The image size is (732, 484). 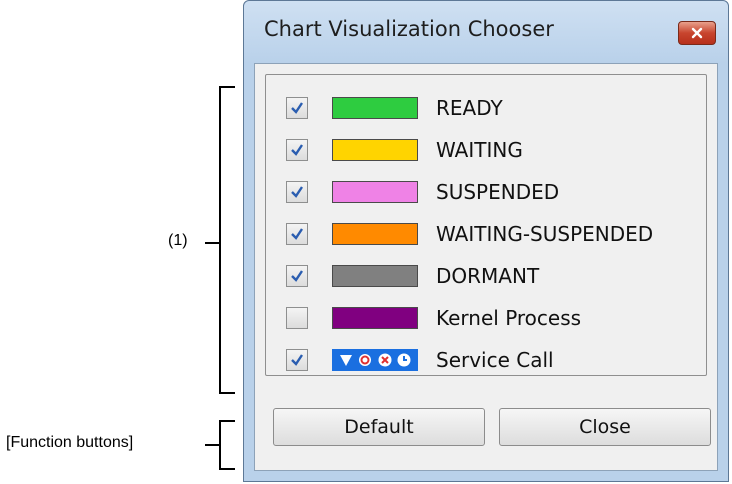 What do you see at coordinates (409, 29) in the screenshot?
I see `window-title: Chart Visualization Chooser` at bounding box center [409, 29].